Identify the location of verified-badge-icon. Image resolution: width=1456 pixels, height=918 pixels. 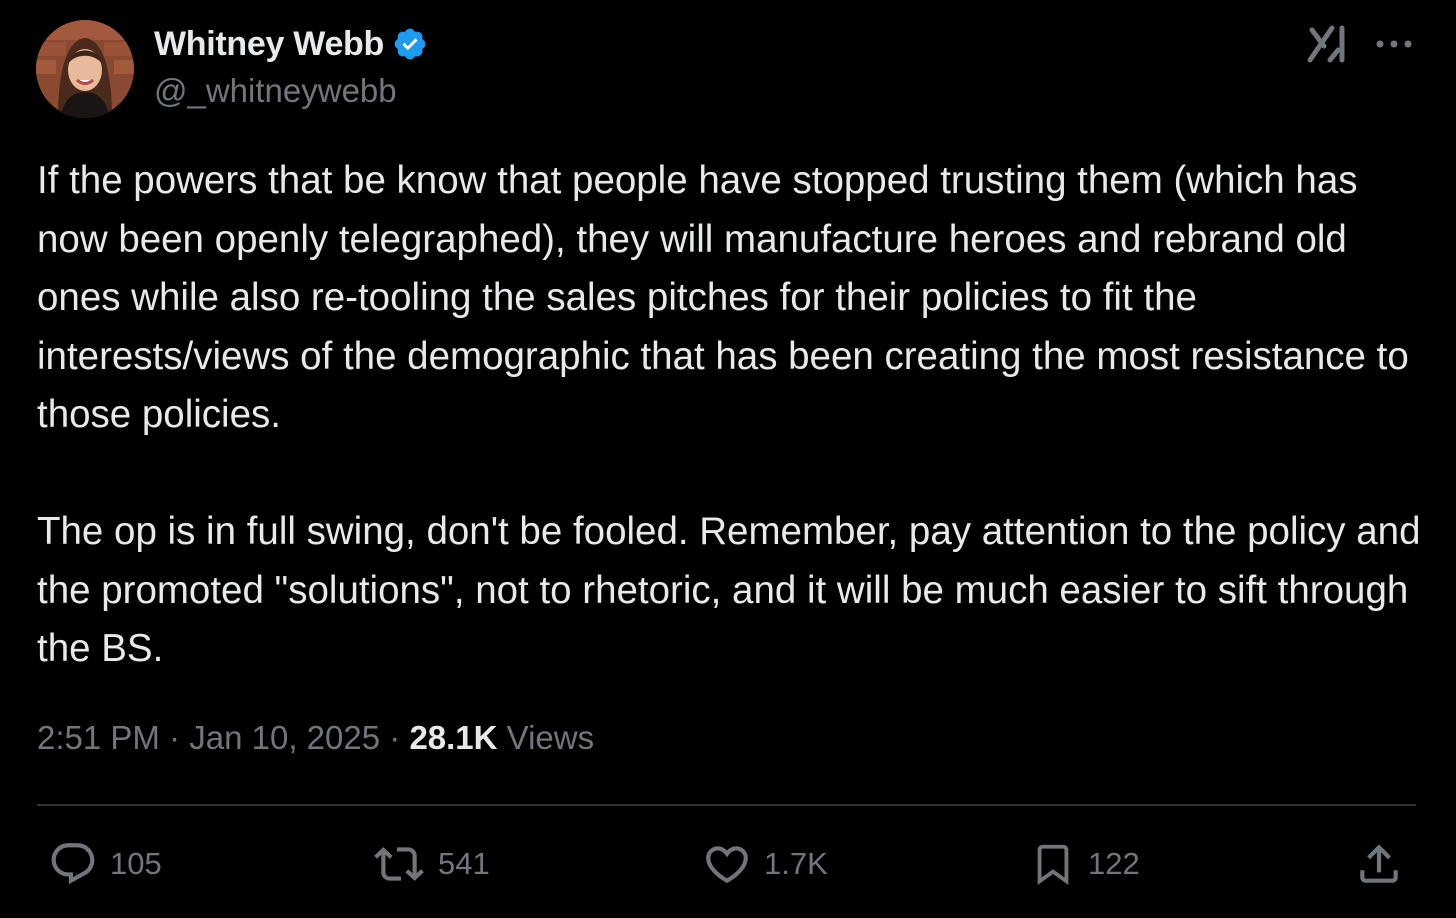
(410, 44).